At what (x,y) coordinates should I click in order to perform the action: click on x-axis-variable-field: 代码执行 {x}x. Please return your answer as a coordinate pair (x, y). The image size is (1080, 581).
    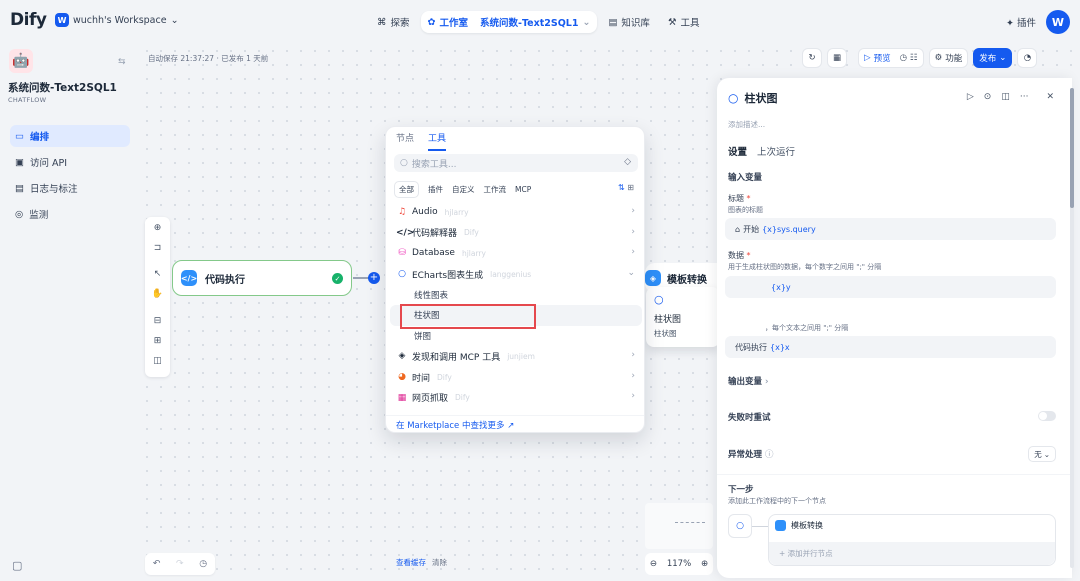
    Looking at the image, I should click on (890, 347).